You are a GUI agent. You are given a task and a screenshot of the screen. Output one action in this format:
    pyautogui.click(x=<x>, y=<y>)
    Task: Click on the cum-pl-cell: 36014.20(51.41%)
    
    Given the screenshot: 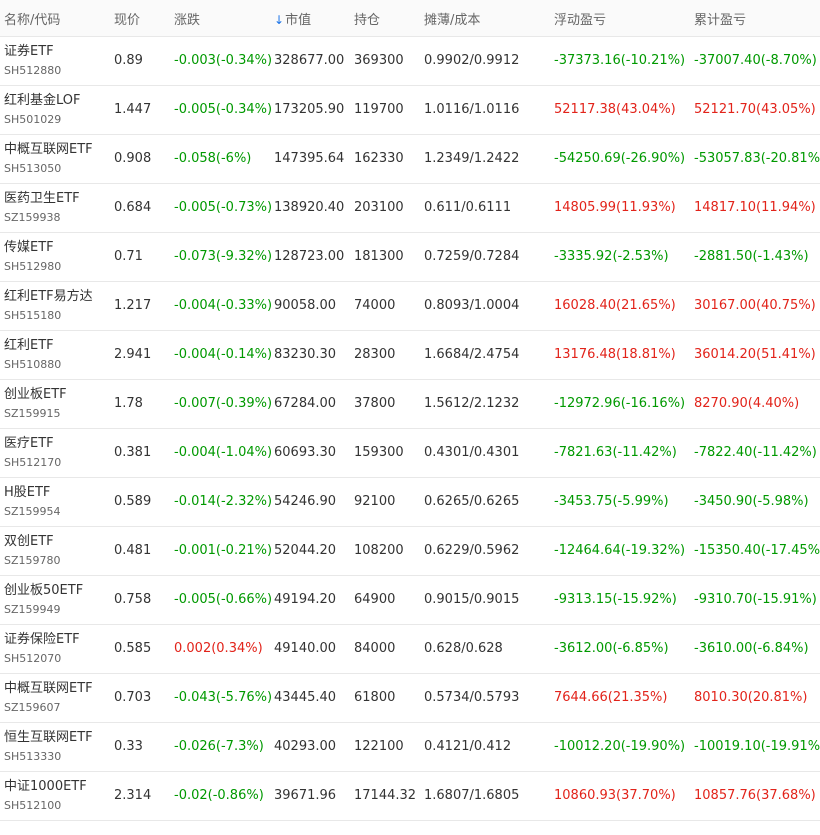 What is the action you would take?
    pyautogui.click(x=755, y=354)
    